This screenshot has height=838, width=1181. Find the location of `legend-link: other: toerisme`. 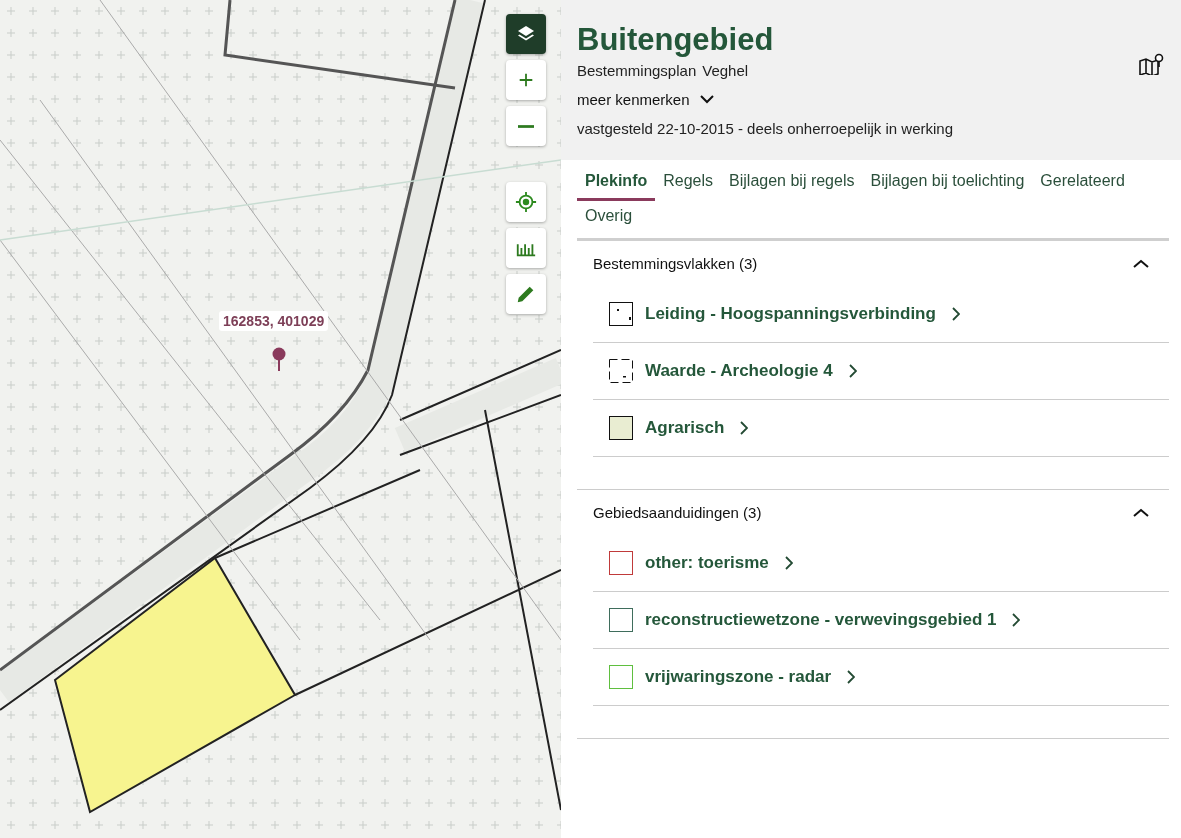

legend-link: other: toerisme is located at coordinates (707, 563).